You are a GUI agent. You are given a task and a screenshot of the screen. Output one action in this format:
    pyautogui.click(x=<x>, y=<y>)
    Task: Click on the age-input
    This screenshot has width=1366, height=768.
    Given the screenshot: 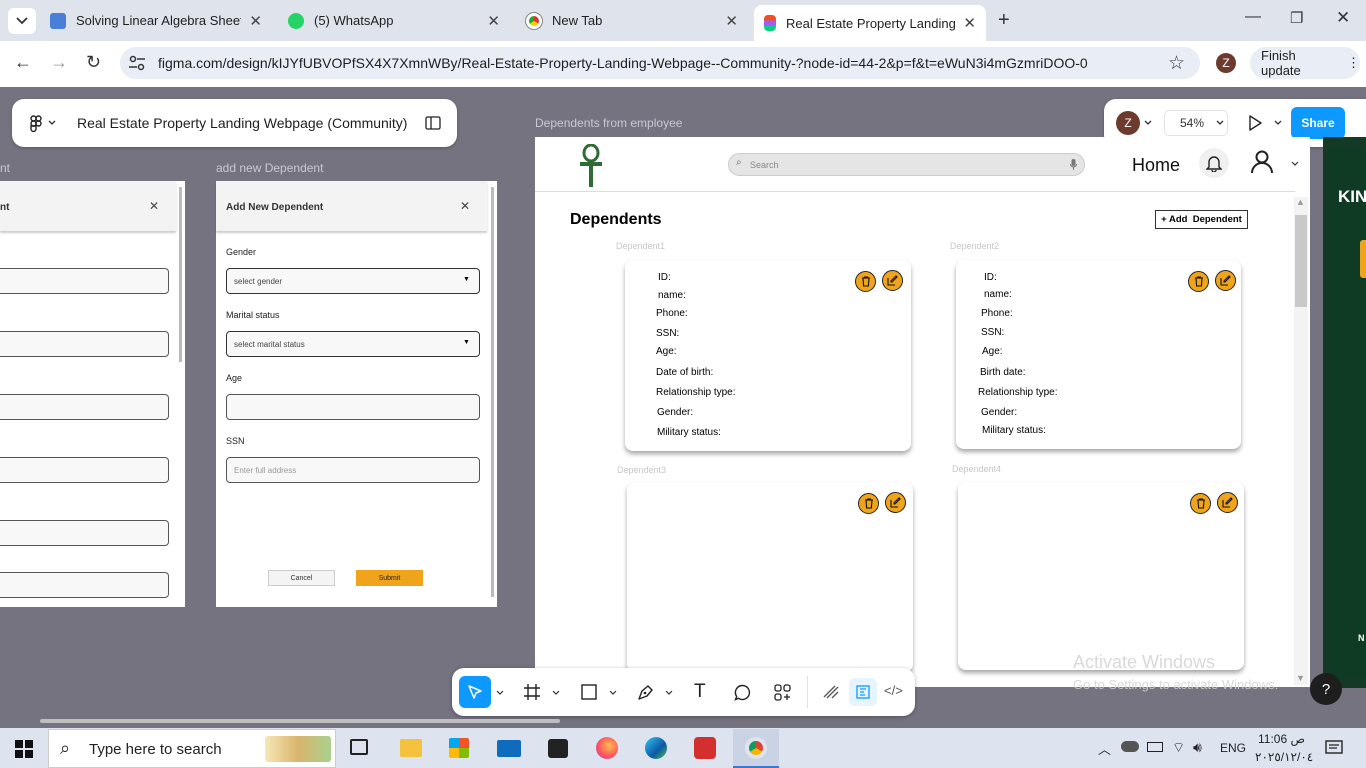 What is the action you would take?
    pyautogui.click(x=353, y=407)
    